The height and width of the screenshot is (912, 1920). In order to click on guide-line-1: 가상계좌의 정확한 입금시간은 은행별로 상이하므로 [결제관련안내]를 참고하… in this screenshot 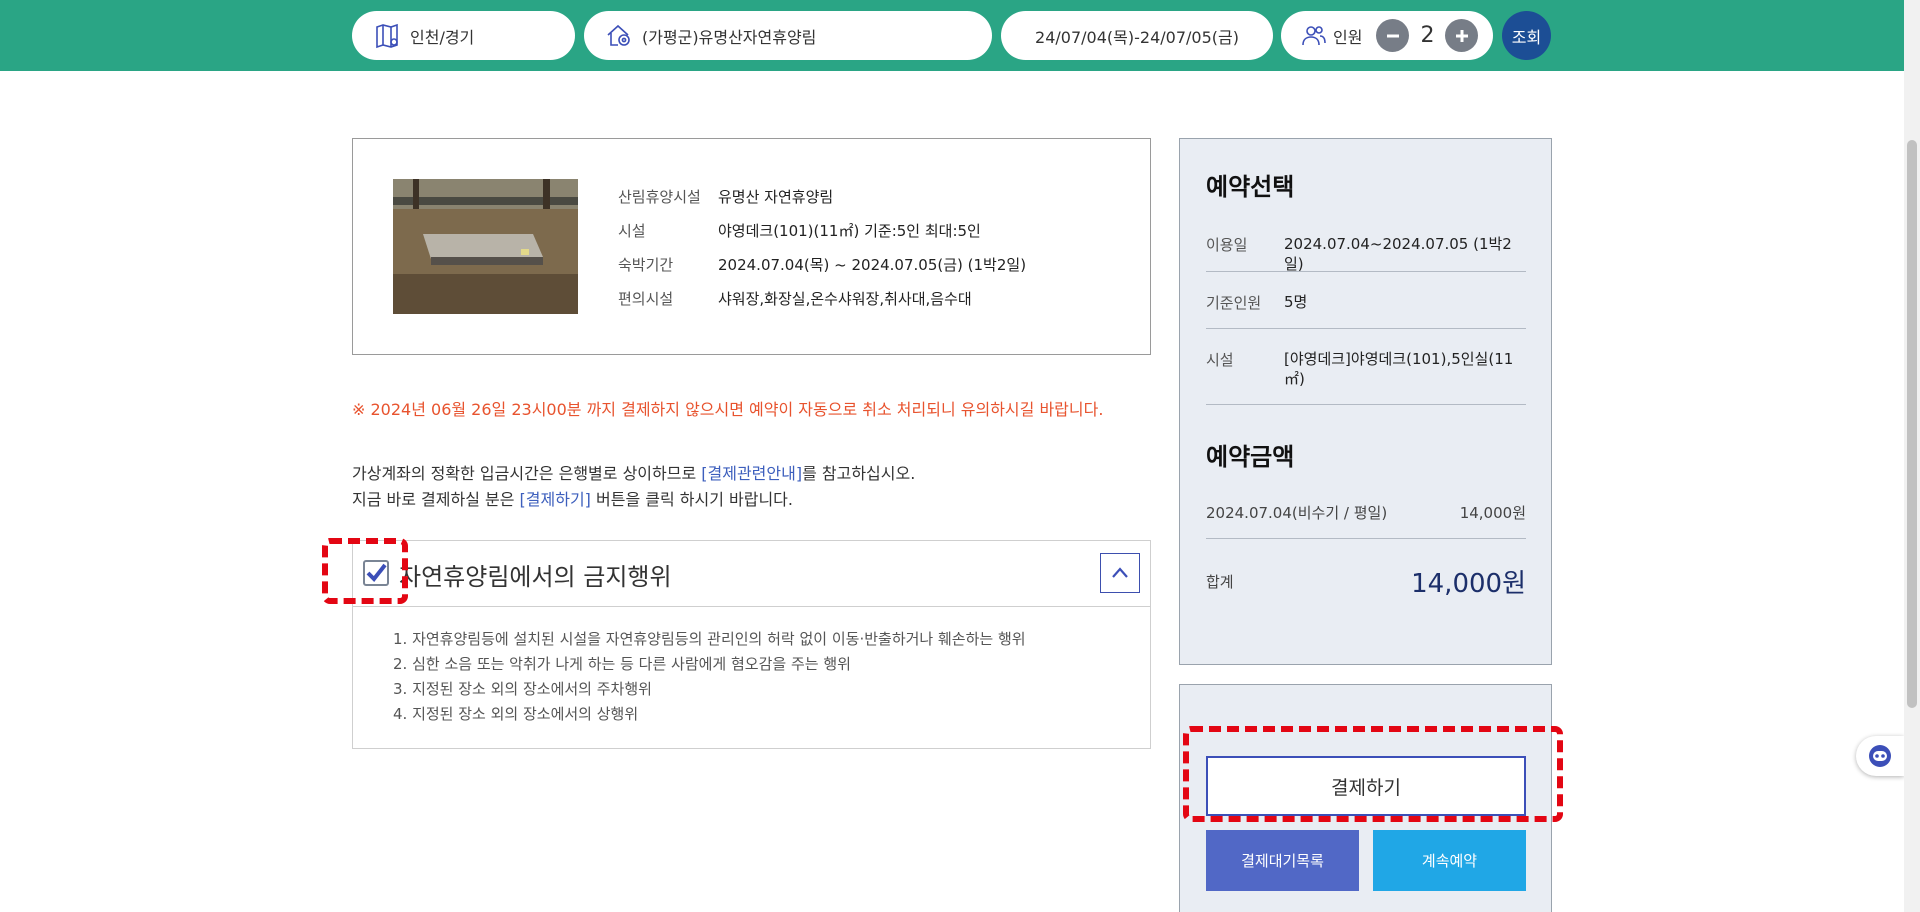, I will do `click(634, 473)`.